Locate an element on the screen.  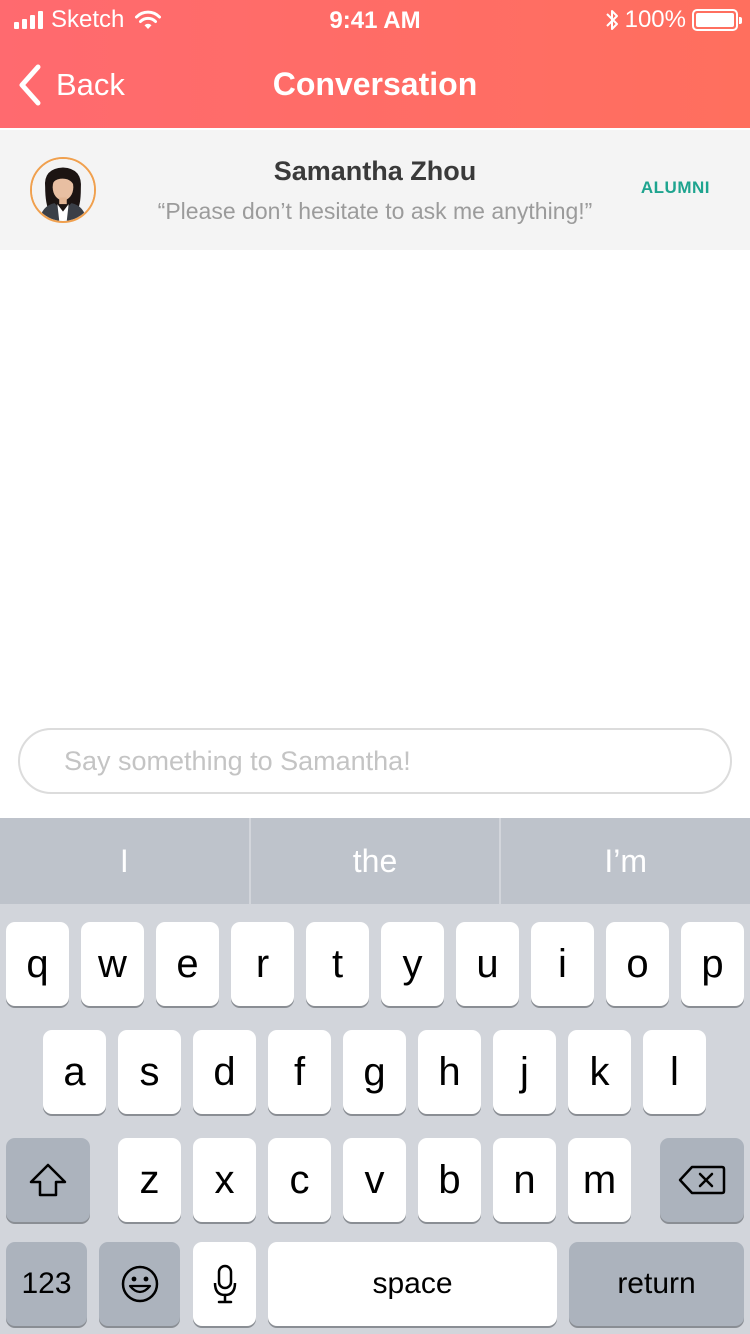
key-g: g is located at coordinates (374, 1072).